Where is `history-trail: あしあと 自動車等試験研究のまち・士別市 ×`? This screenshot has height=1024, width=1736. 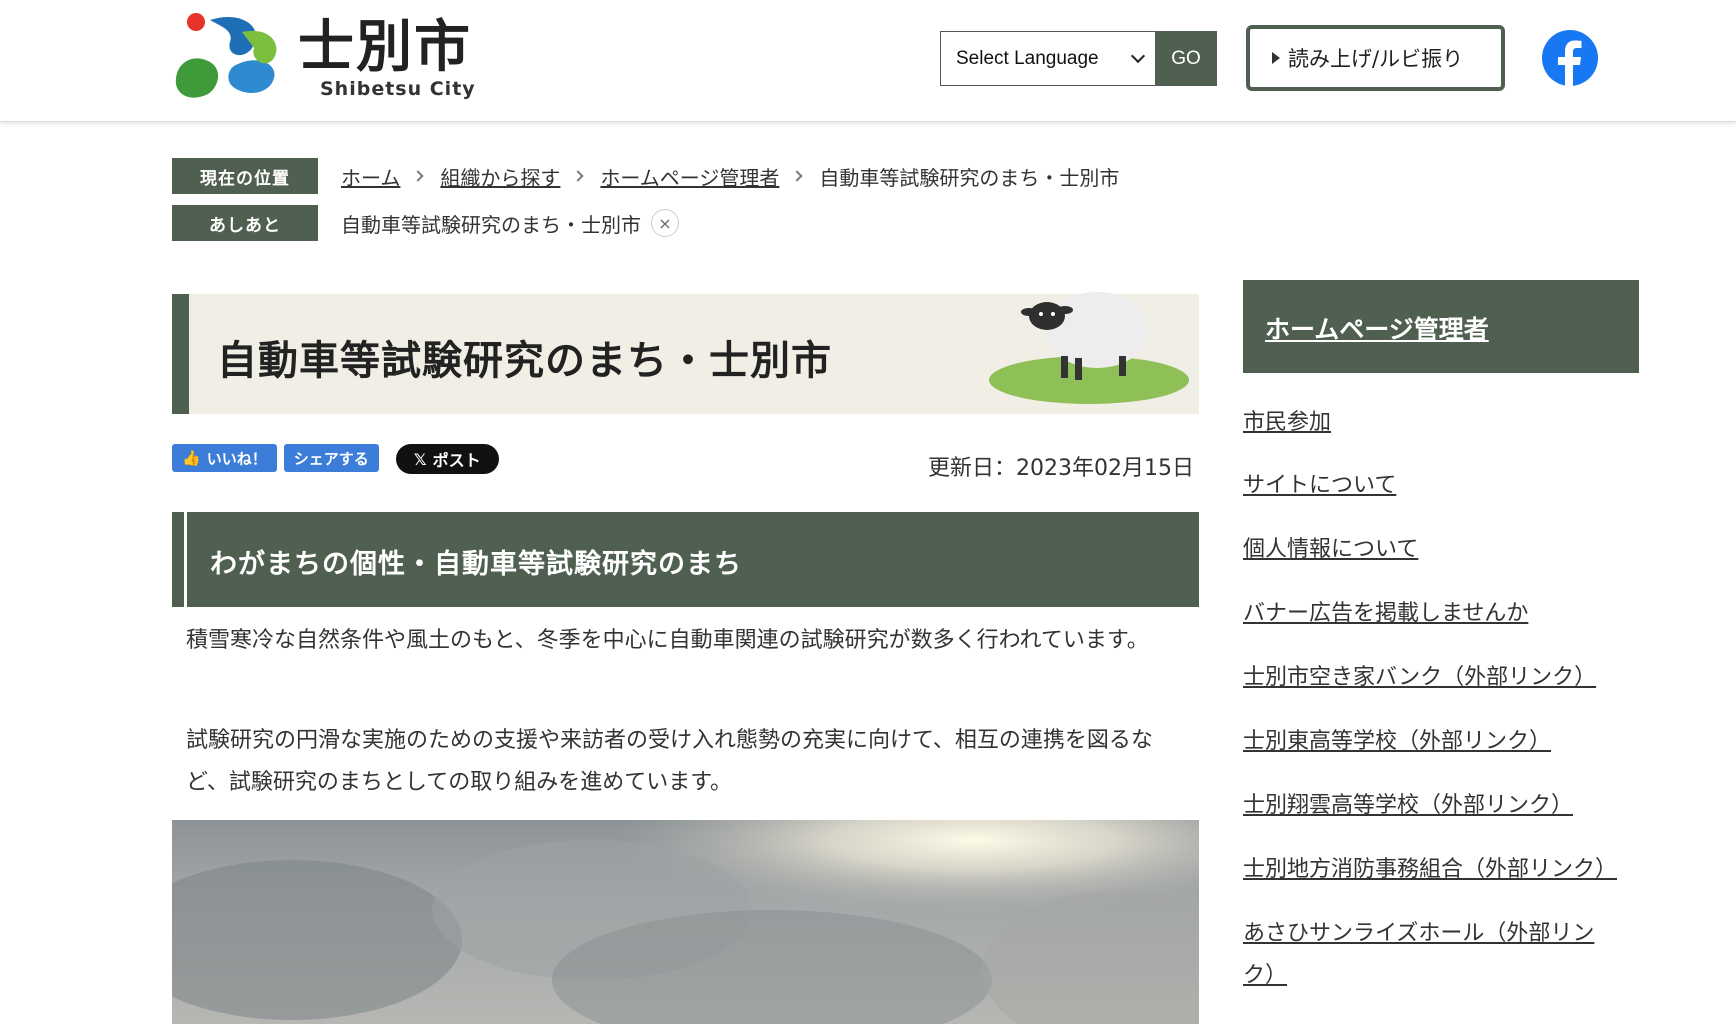 history-trail: あしあと 自動車等試験研究のまち・士別市 × is located at coordinates (425, 223).